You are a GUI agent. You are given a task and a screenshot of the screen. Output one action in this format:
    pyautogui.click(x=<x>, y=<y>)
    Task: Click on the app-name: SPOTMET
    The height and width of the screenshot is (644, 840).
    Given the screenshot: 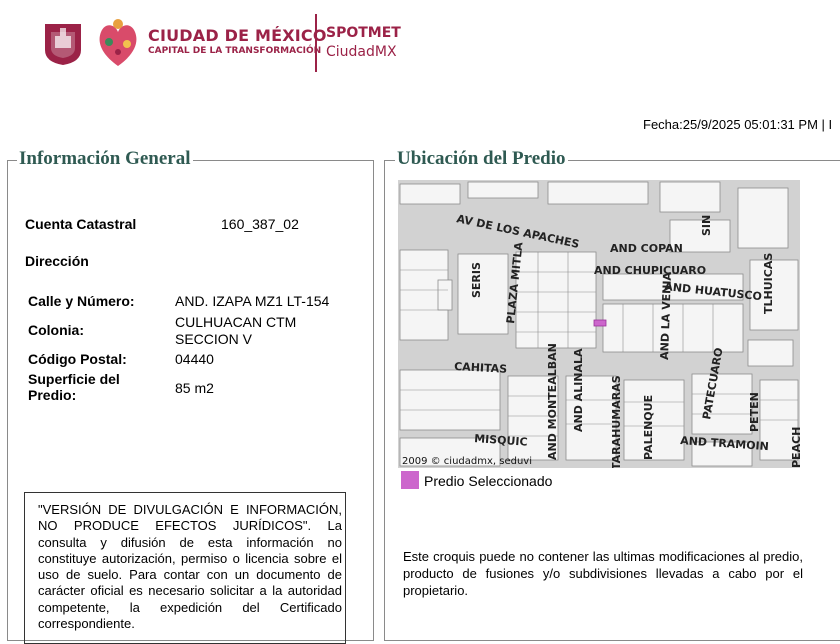 What is the action you would take?
    pyautogui.click(x=363, y=33)
    